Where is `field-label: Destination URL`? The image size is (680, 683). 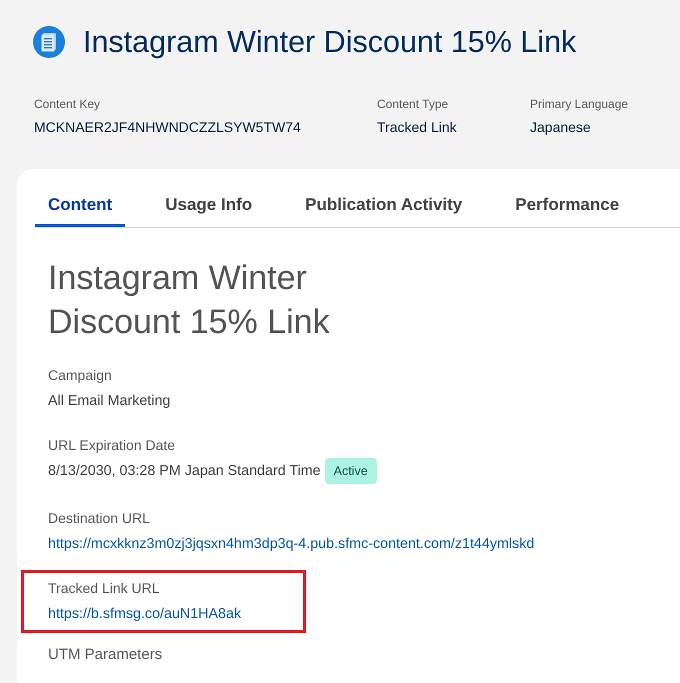
field-label: Destination URL is located at coordinates (99, 518).